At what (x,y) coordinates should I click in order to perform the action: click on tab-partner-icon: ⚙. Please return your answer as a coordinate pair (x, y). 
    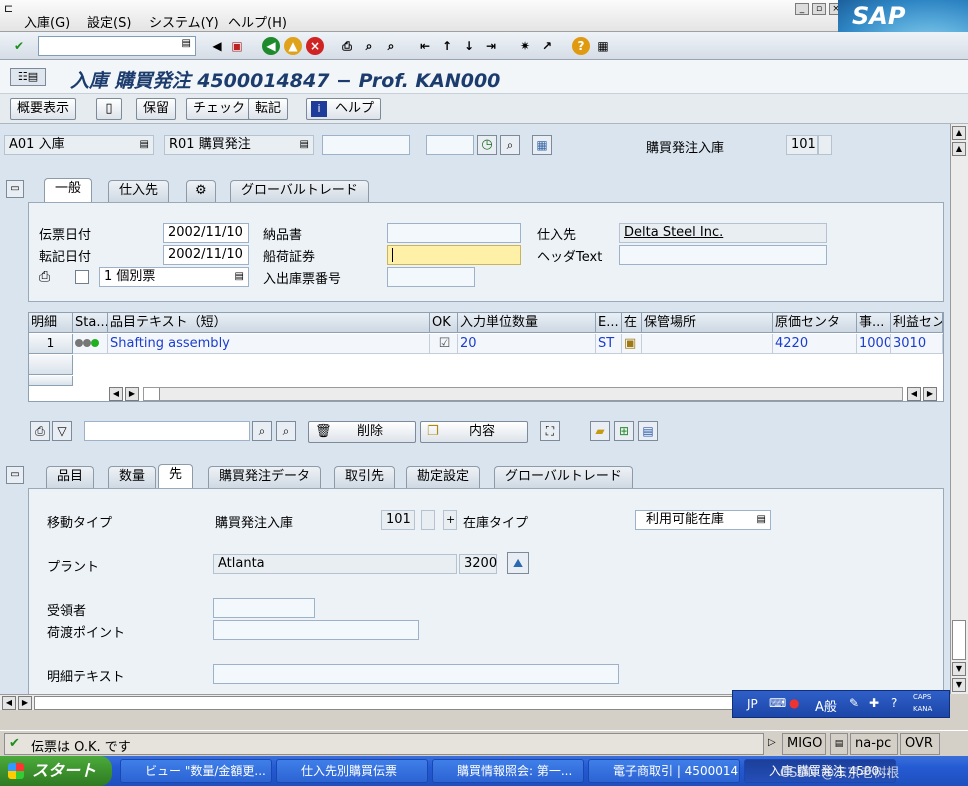
    Looking at the image, I should click on (201, 191).